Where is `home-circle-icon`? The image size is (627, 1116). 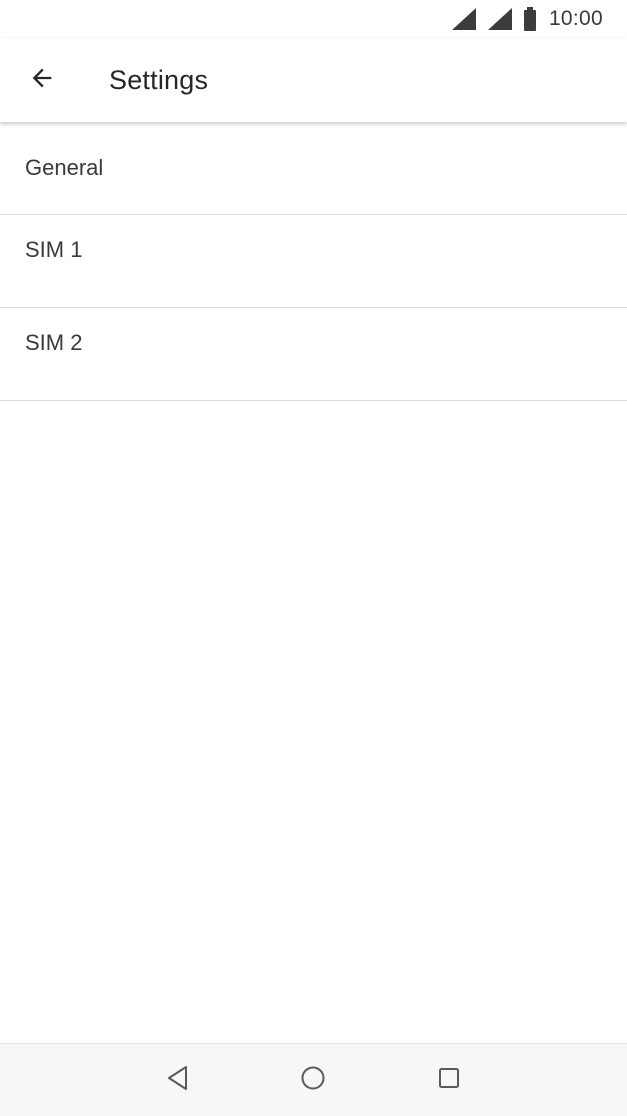 home-circle-icon is located at coordinates (313, 1080).